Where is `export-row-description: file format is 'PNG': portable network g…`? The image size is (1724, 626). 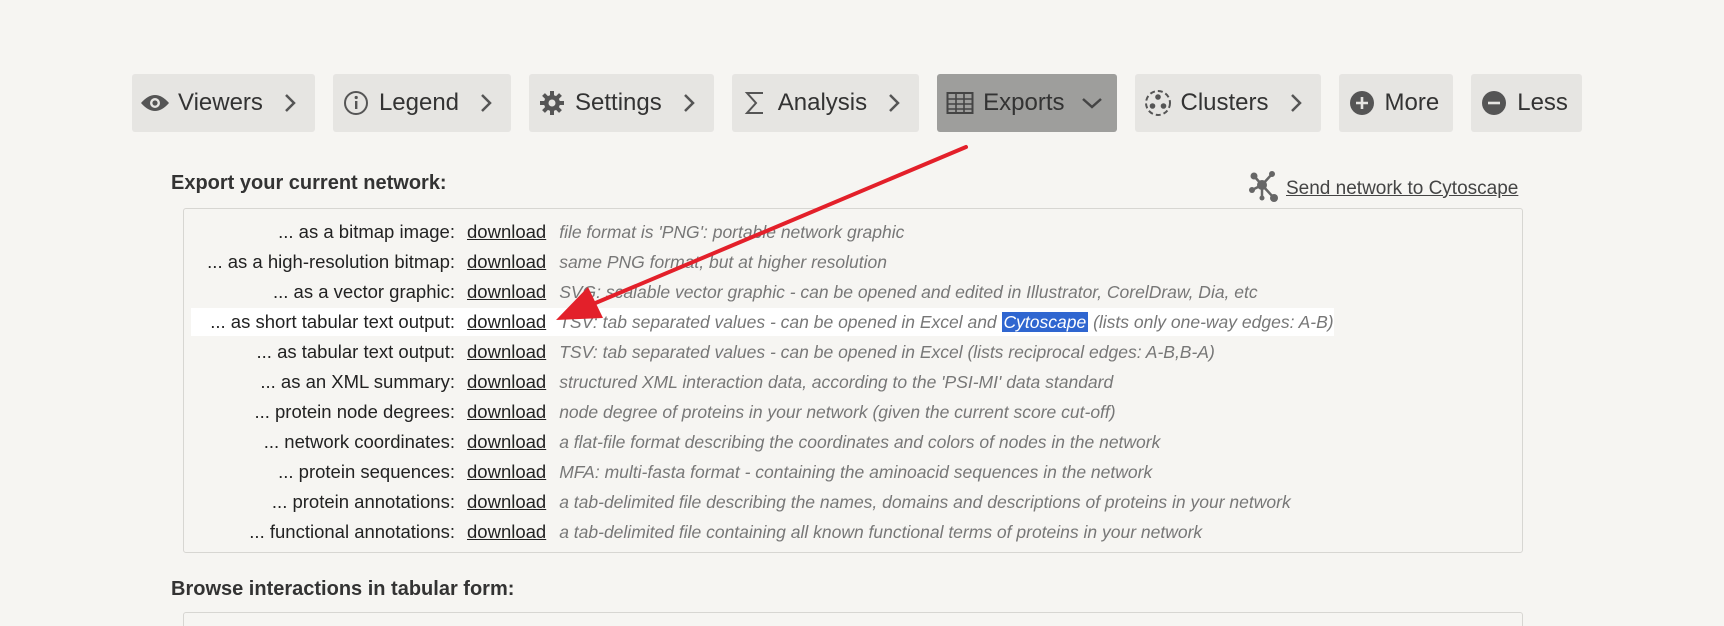 export-row-description: file format is 'PNG': portable network g… is located at coordinates (732, 231).